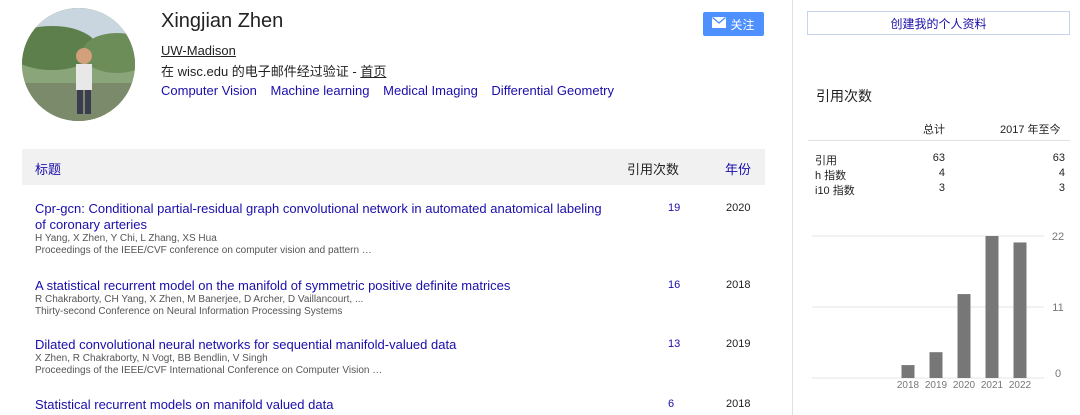  I want to click on cited-count-link: 16, so click(674, 285).